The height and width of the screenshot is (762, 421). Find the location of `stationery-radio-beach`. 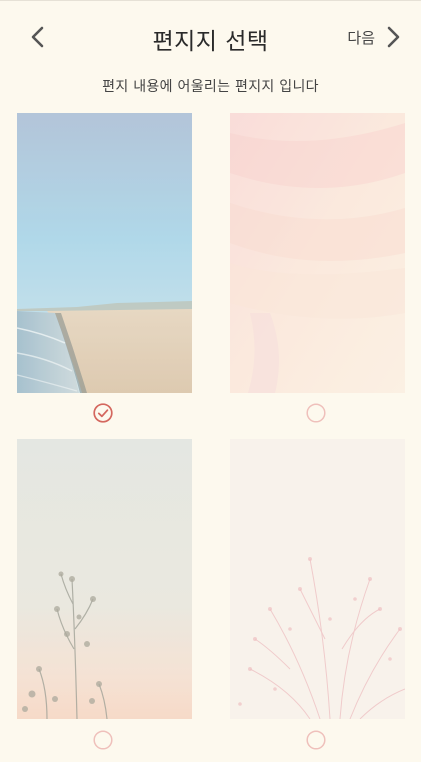

stationery-radio-beach is located at coordinates (103, 413).